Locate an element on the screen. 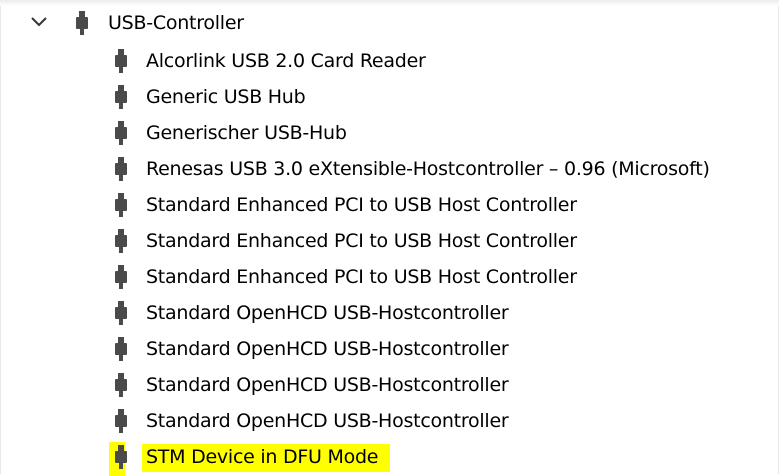 The image size is (779, 476). device-item-label: STM Device in DFU Mode is located at coordinates (266, 458).